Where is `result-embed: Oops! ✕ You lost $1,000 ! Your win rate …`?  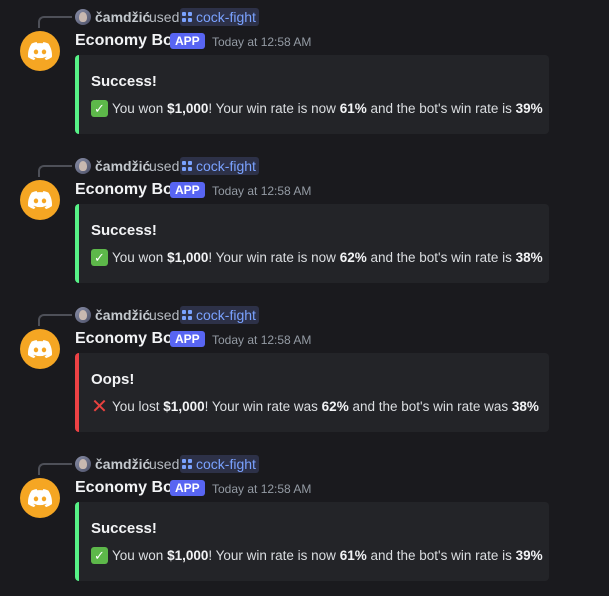 result-embed: Oops! ✕ You lost $1,000 ! Your win rate … is located at coordinates (312, 392).